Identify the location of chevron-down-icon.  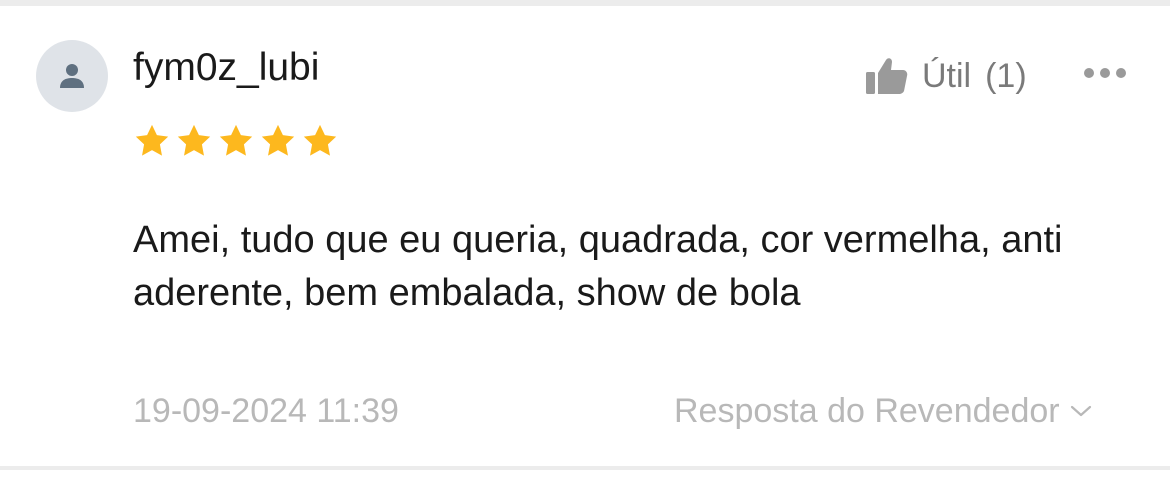
(1080, 411).